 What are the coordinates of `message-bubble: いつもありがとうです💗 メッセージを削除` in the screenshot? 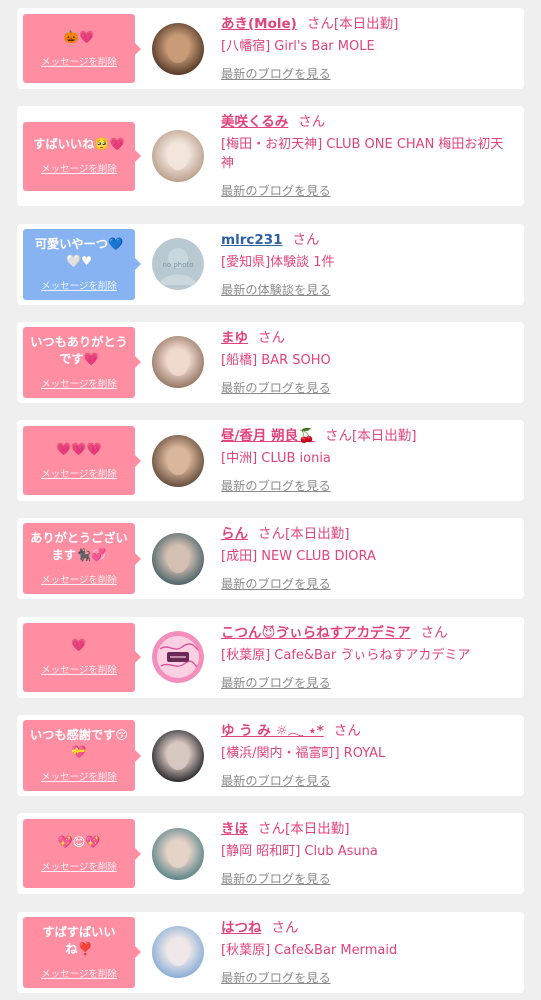 It's located at (82, 362).